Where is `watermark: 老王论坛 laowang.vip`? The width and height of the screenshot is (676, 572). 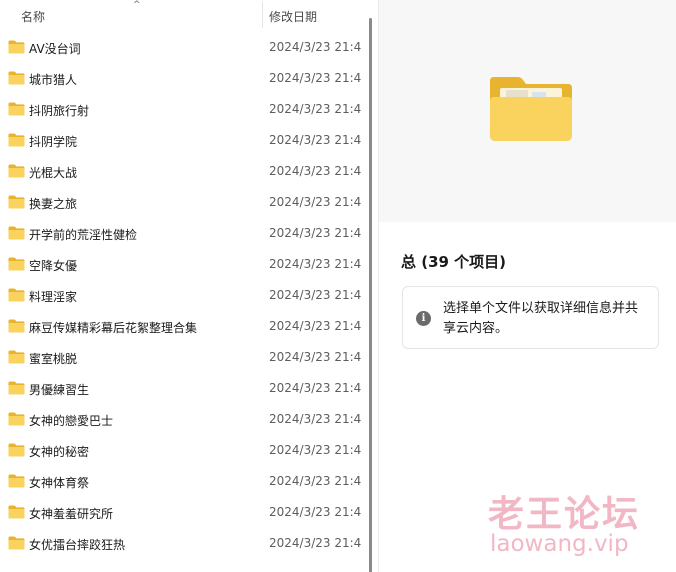
watermark: 老王论坛 laowang.vip is located at coordinates (570, 525).